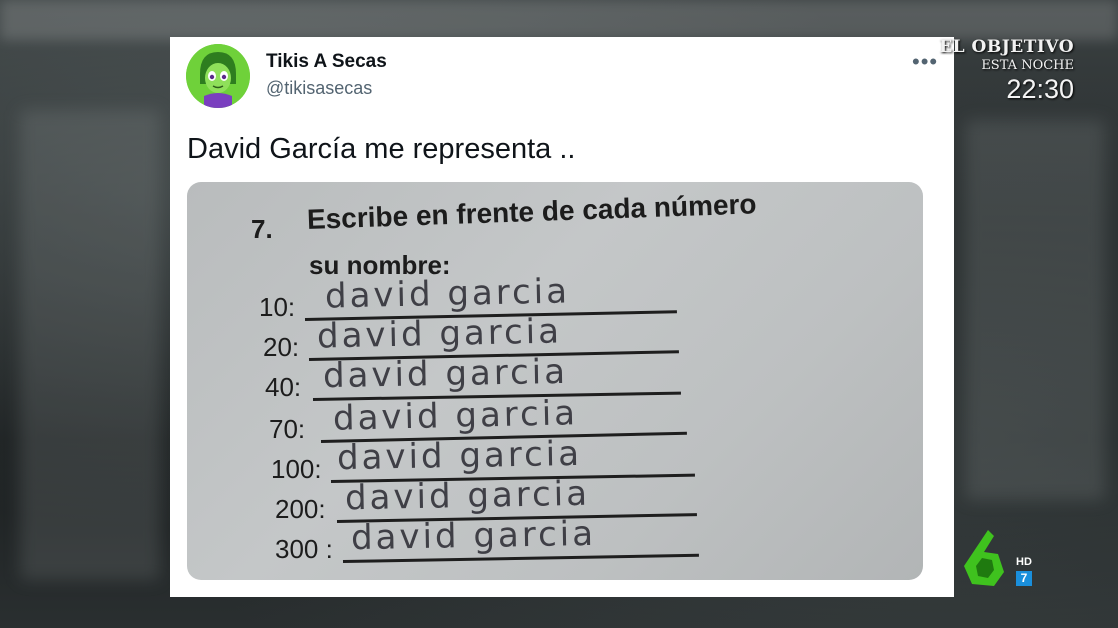 This screenshot has width=1118, height=628. What do you see at coordinates (559, 20) in the screenshot?
I see `background-blur-band` at bounding box center [559, 20].